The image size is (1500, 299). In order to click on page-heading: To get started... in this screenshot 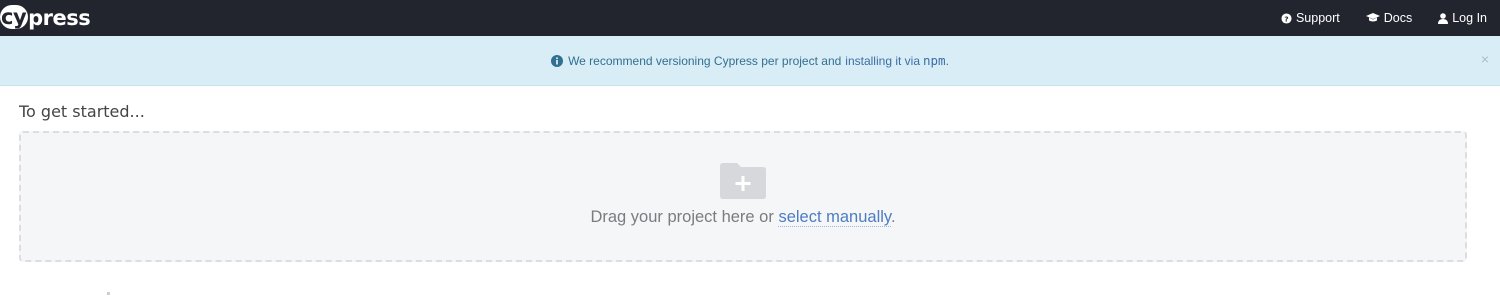, I will do `click(82, 111)`.